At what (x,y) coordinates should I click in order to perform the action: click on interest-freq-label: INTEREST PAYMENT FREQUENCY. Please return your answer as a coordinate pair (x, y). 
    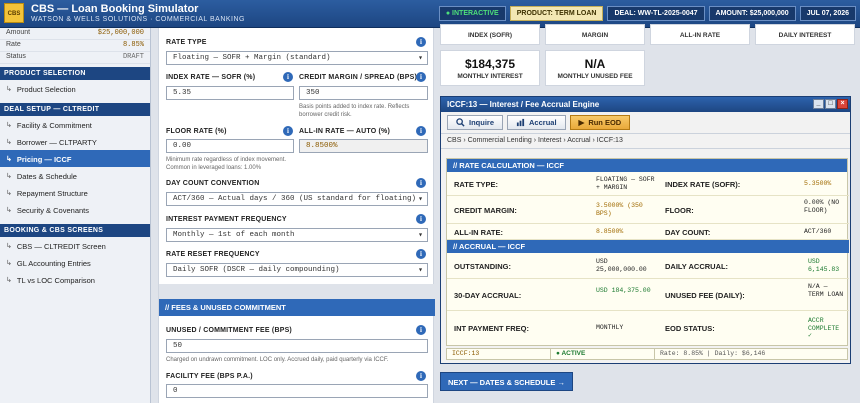
    Looking at the image, I should click on (226, 219).